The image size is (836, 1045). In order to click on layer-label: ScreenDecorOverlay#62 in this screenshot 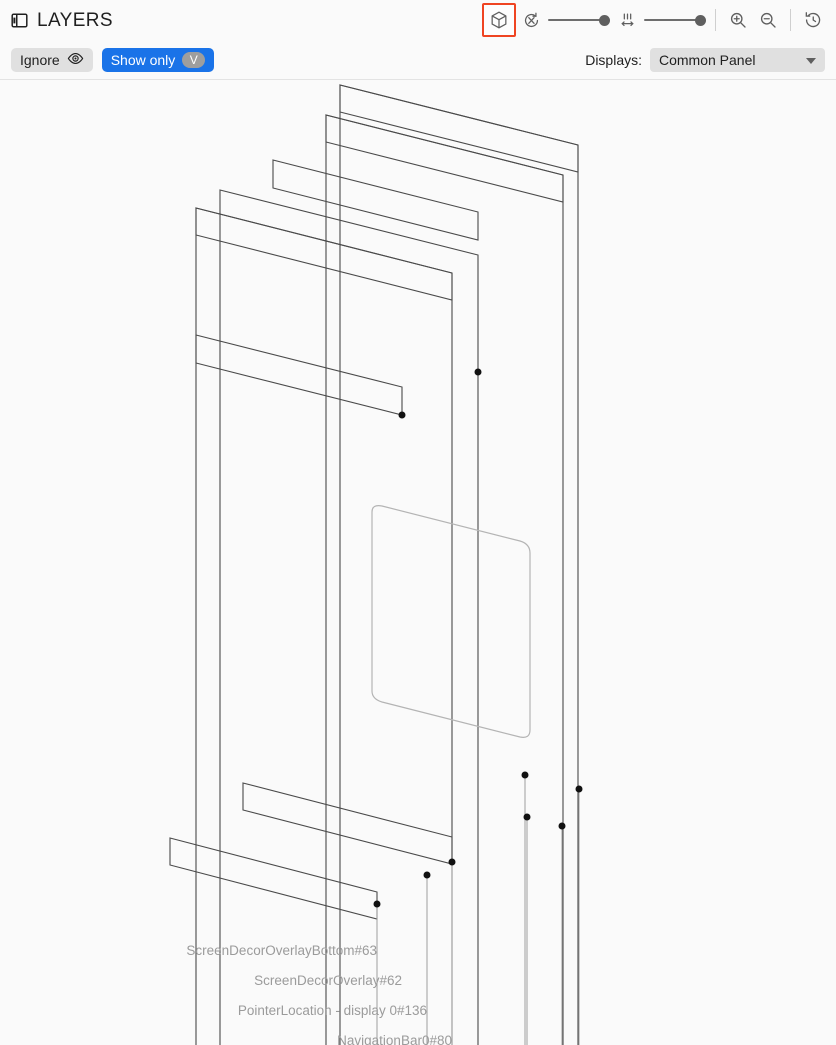, I will do `click(328, 980)`.